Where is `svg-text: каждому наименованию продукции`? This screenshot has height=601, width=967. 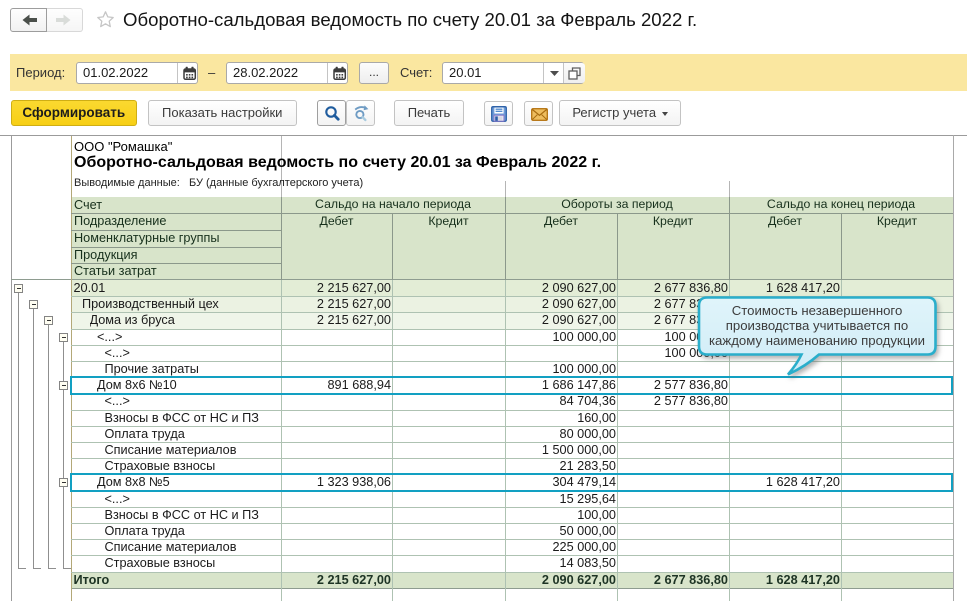 svg-text: каждому наименованию продукции is located at coordinates (817, 340).